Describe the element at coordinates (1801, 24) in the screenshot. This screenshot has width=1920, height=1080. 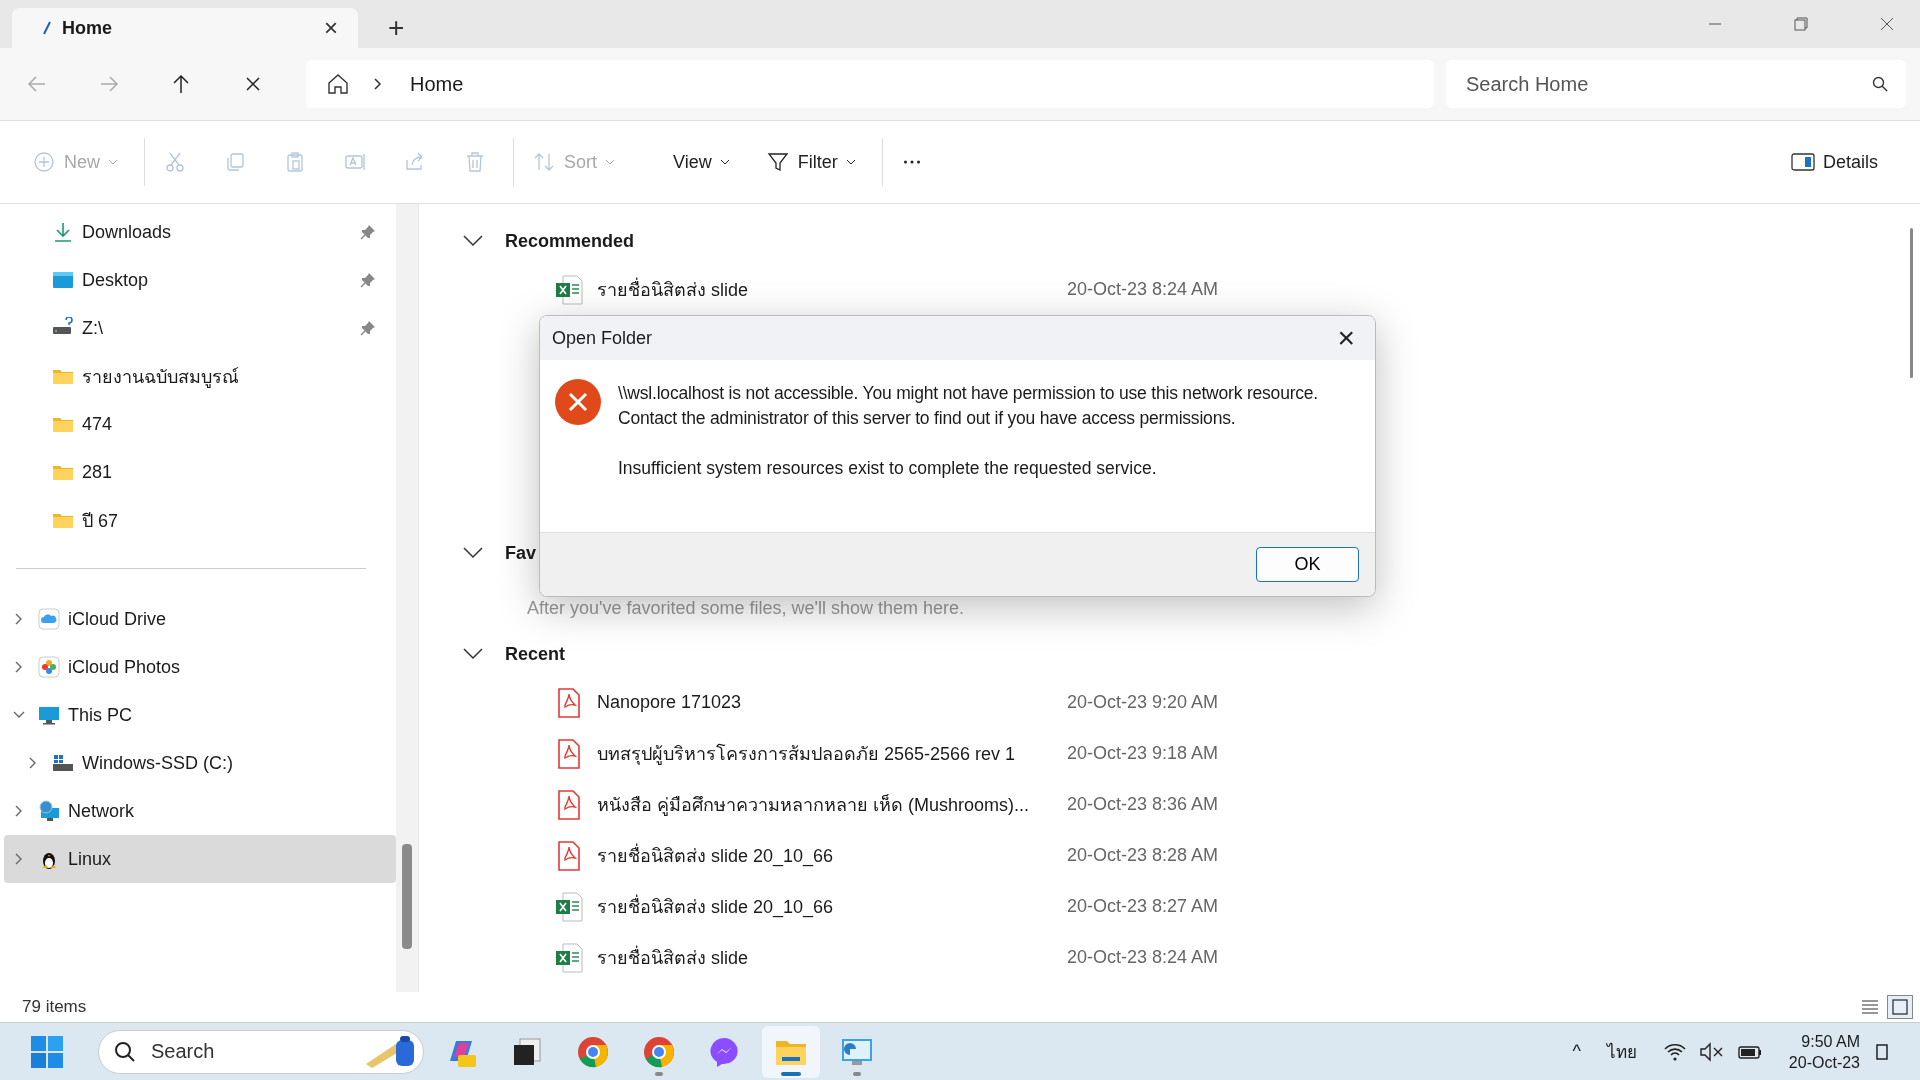
I see `restore-icon` at that location.